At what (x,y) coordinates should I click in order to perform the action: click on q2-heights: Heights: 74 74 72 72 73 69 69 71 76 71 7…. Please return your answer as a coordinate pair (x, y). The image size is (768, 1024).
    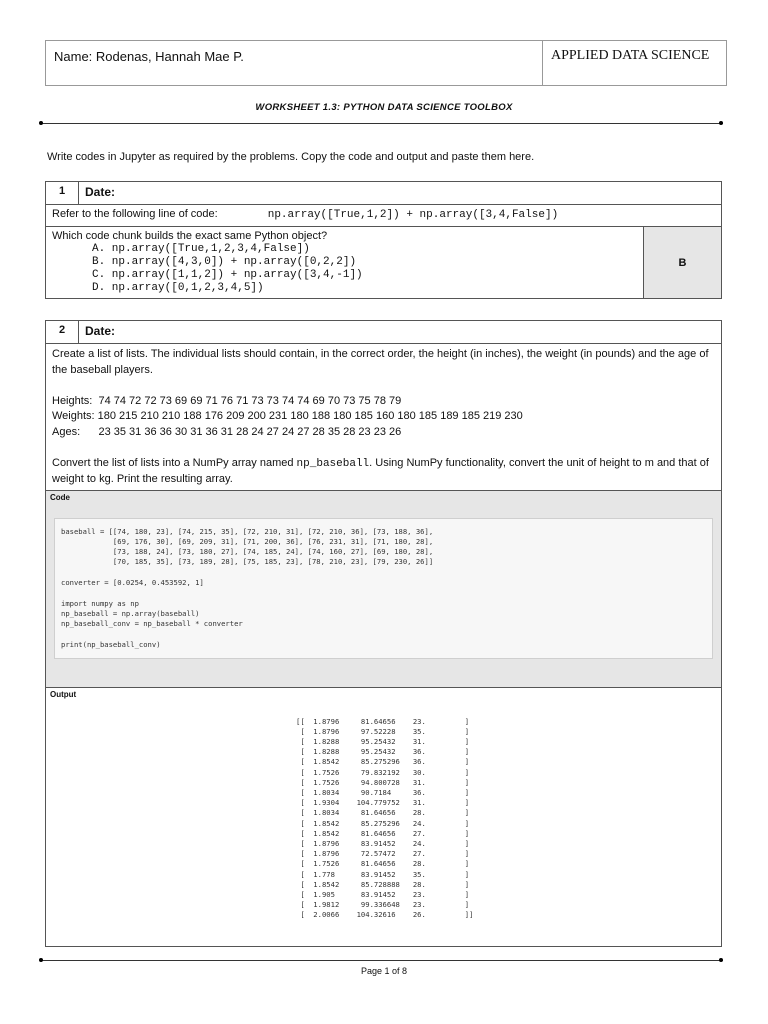
    Looking at the image, I should click on (227, 400).